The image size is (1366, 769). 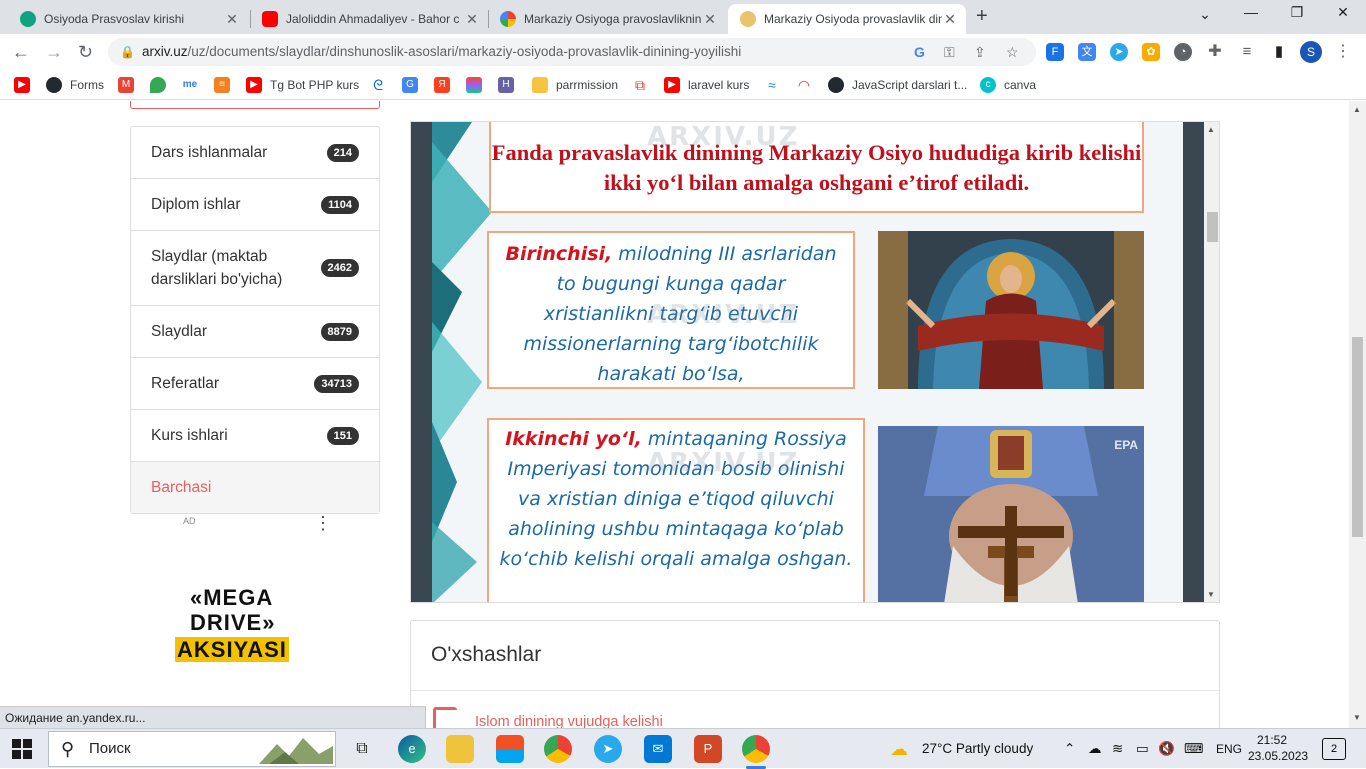 What do you see at coordinates (1215, 52) in the screenshot?
I see `extensions-puzzle-icon: ✚` at bounding box center [1215, 52].